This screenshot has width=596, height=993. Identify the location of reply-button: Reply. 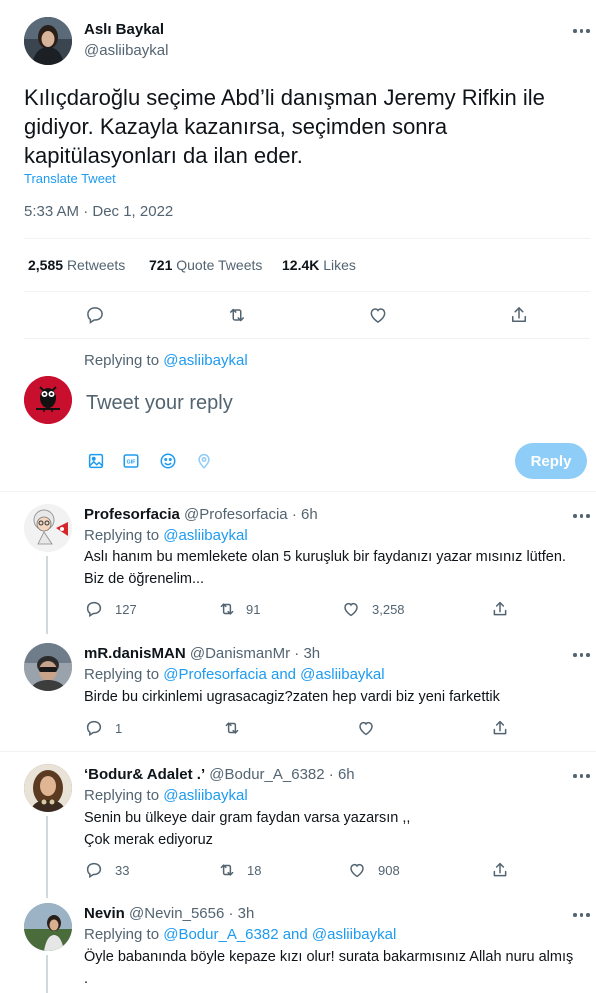
(551, 461).